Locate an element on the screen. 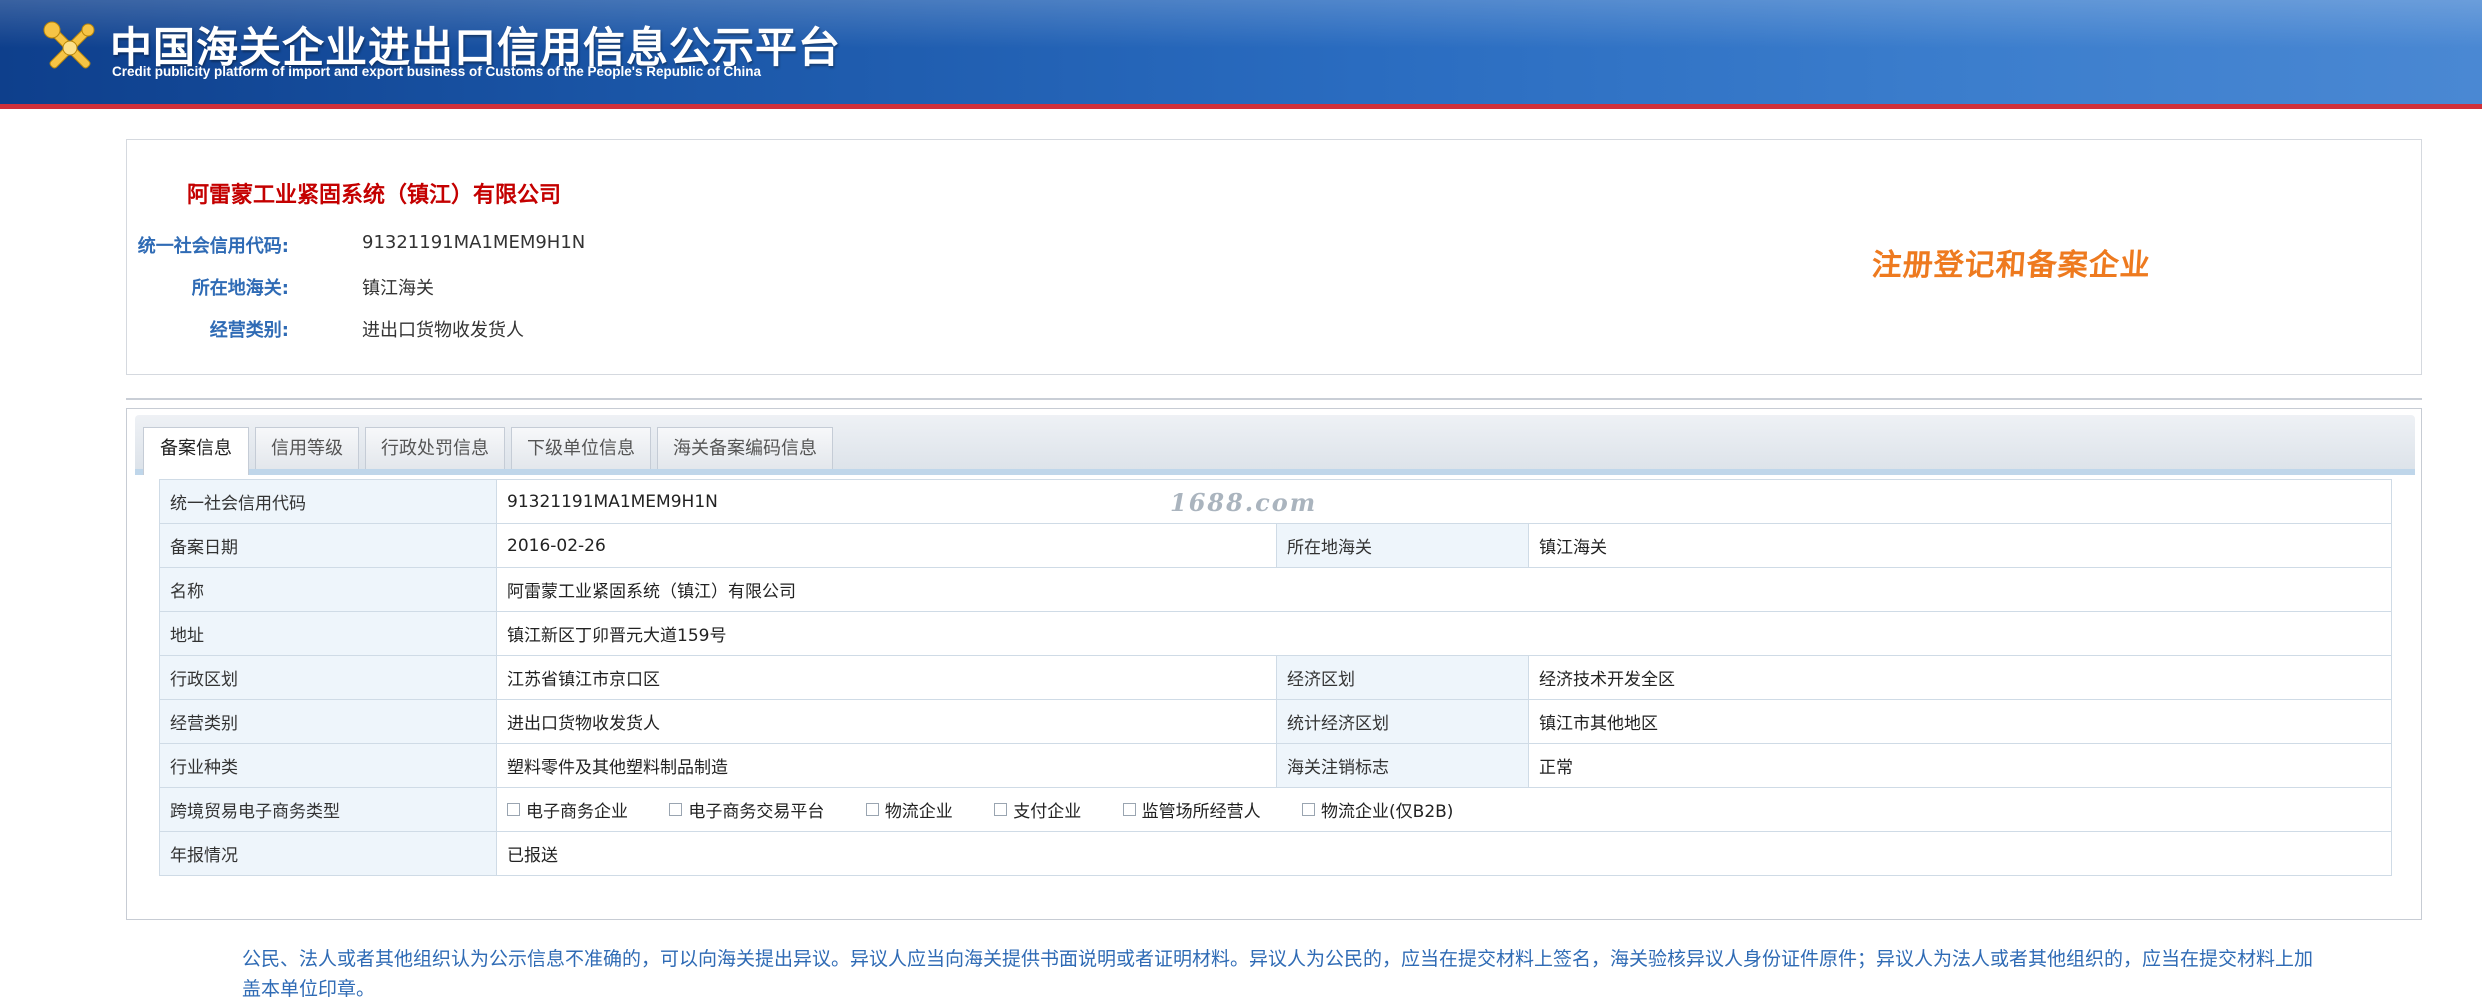 The image size is (2482, 1004). table-label: 经营类别 is located at coordinates (328, 721).